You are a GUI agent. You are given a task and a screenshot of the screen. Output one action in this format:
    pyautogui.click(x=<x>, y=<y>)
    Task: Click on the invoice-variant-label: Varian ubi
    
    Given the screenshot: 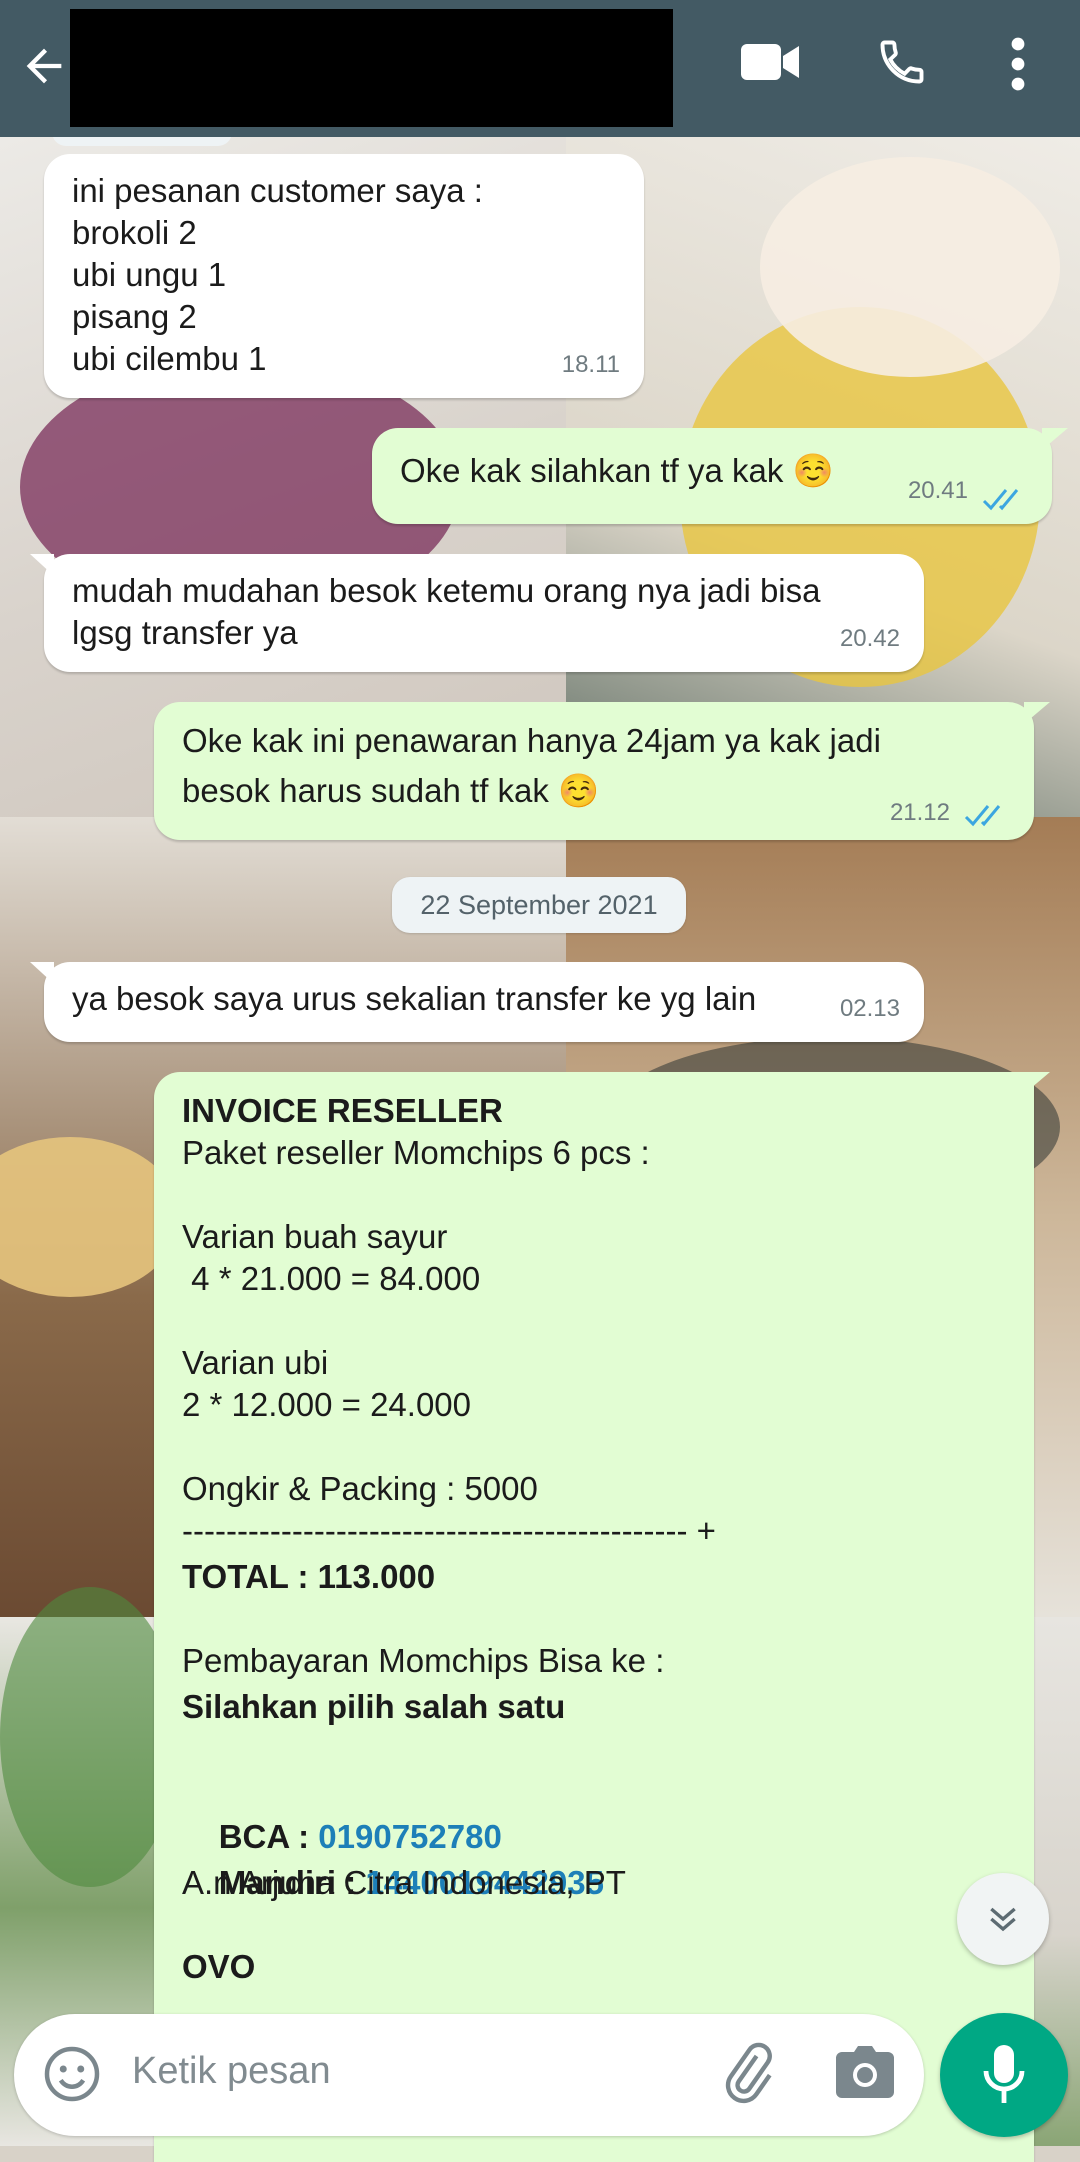 What is the action you would take?
    pyautogui.click(x=255, y=1362)
    